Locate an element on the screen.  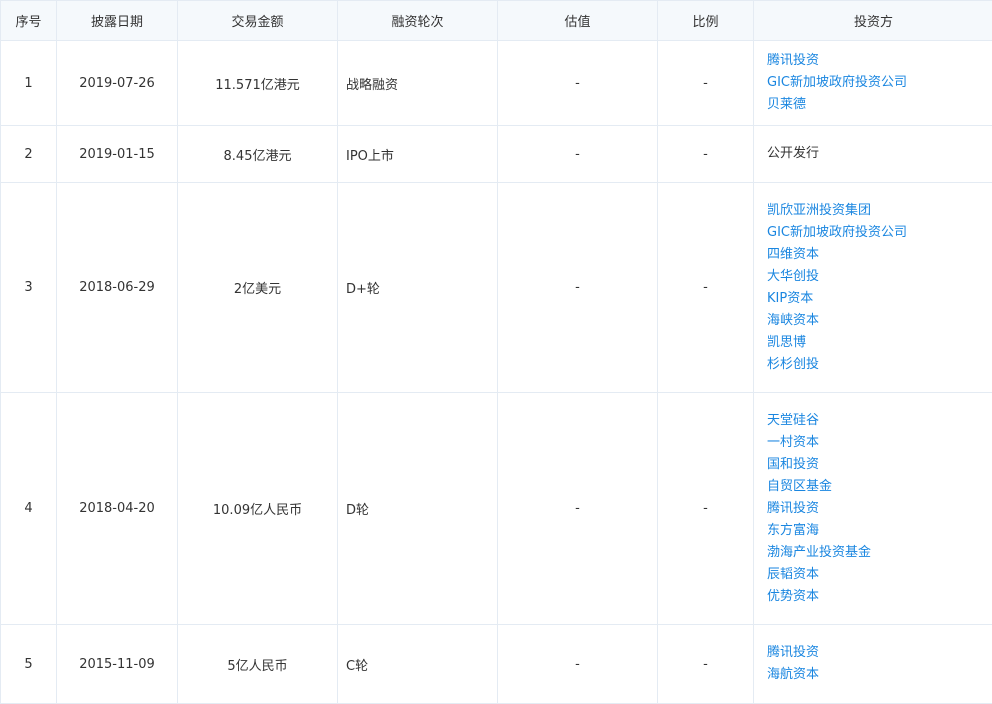
investor-link: 一村资本 is located at coordinates (879, 443).